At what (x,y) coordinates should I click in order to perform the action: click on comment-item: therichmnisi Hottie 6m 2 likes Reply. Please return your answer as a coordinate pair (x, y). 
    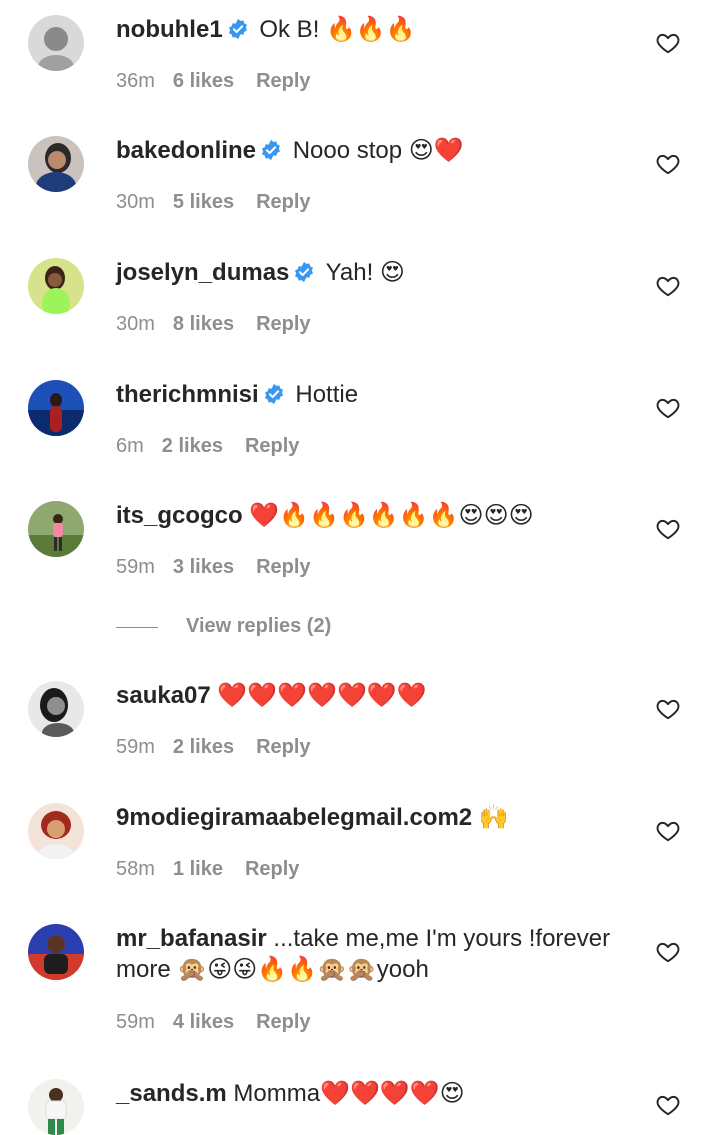
    Looking at the image, I should click on (360, 420).